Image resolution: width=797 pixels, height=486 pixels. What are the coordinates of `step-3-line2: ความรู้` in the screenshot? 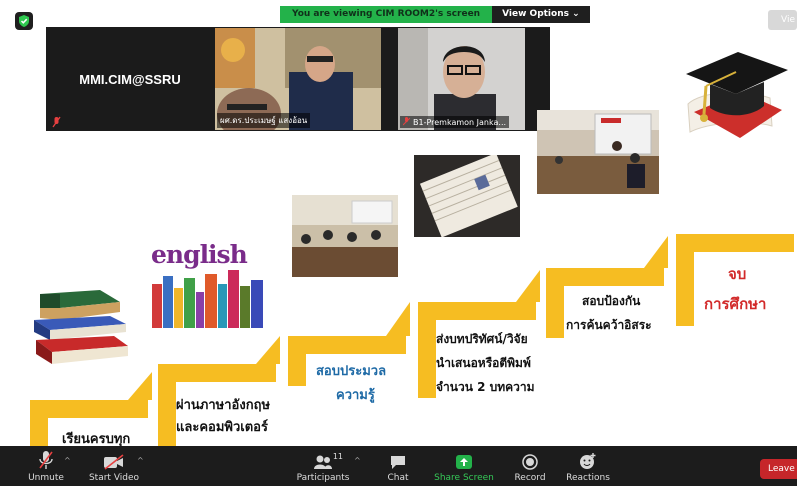 It's located at (355, 395).